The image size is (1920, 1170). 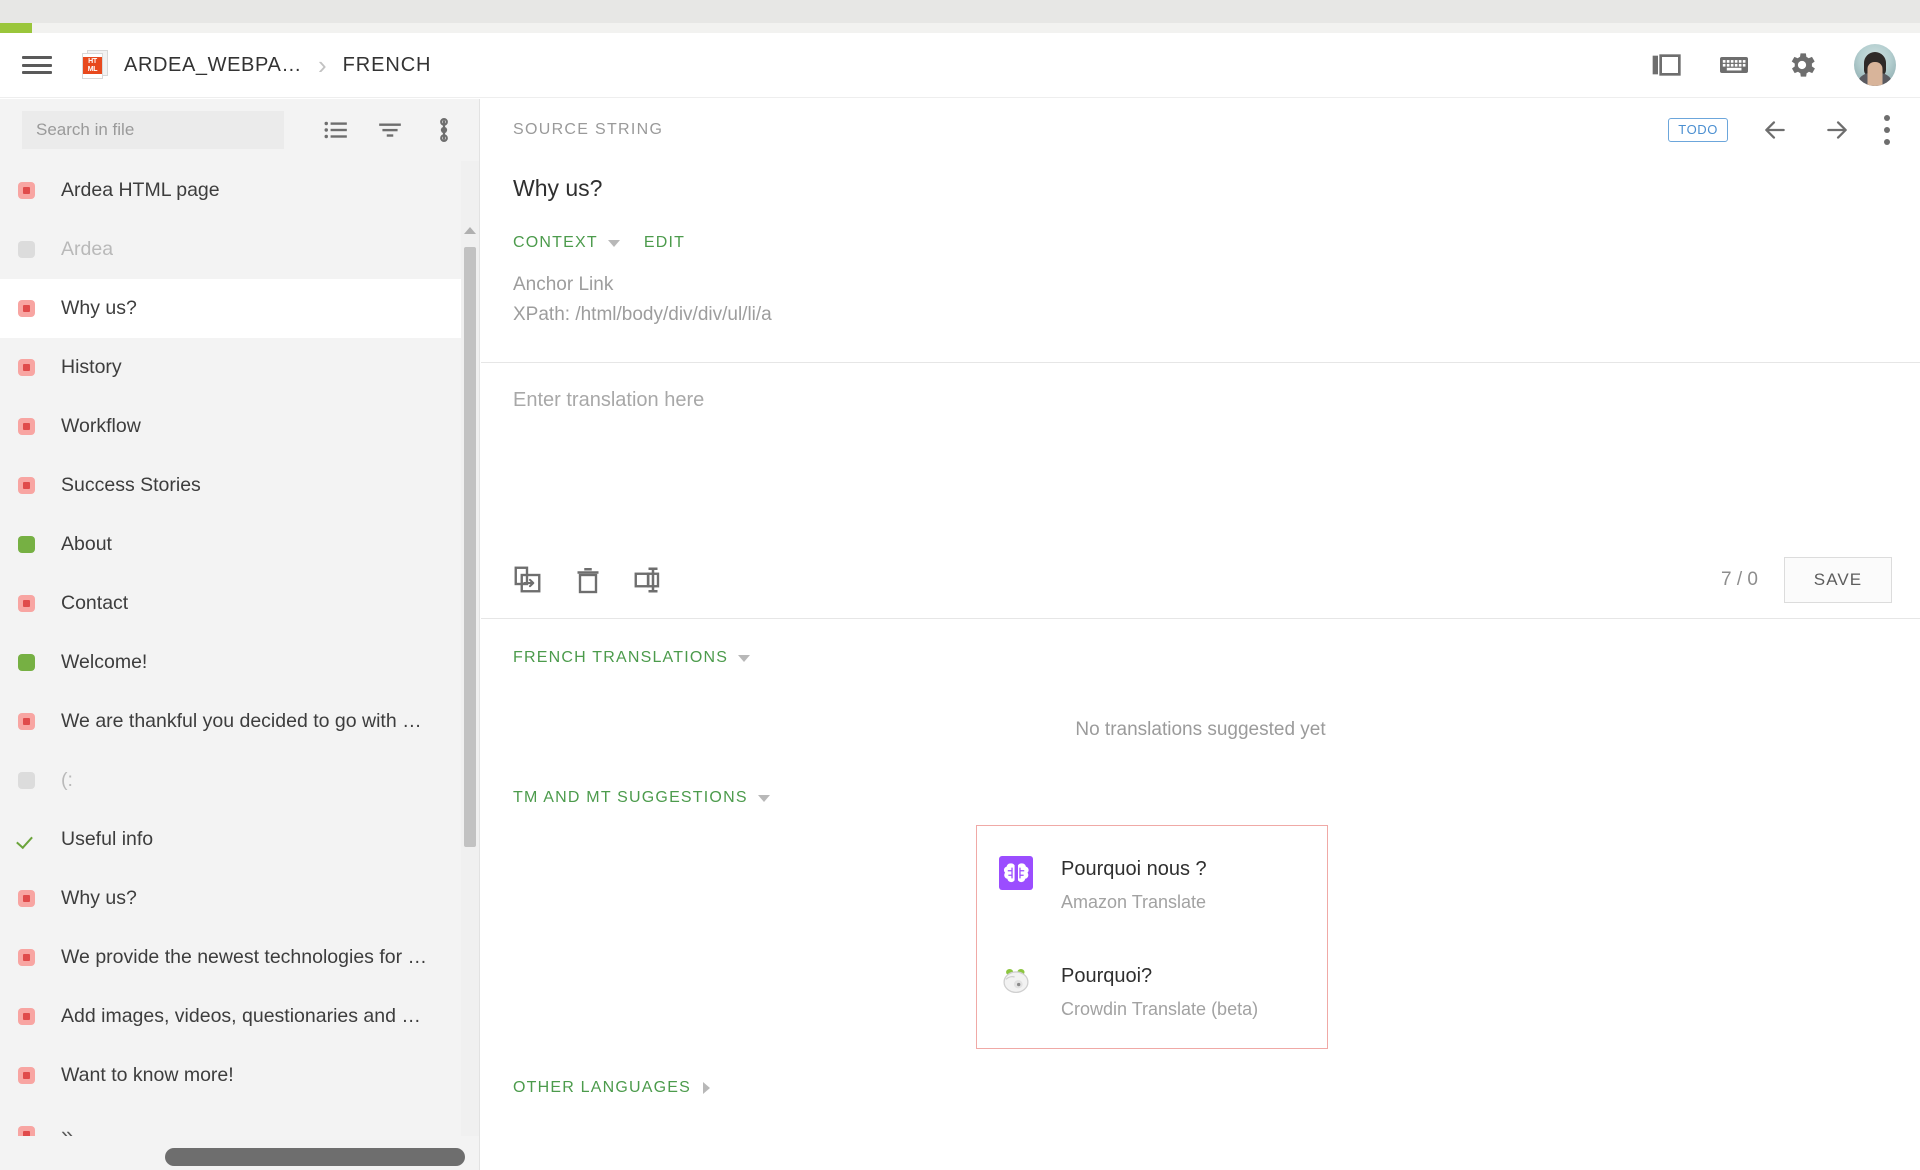 I want to click on status-marker-done, so click(x=26, y=662).